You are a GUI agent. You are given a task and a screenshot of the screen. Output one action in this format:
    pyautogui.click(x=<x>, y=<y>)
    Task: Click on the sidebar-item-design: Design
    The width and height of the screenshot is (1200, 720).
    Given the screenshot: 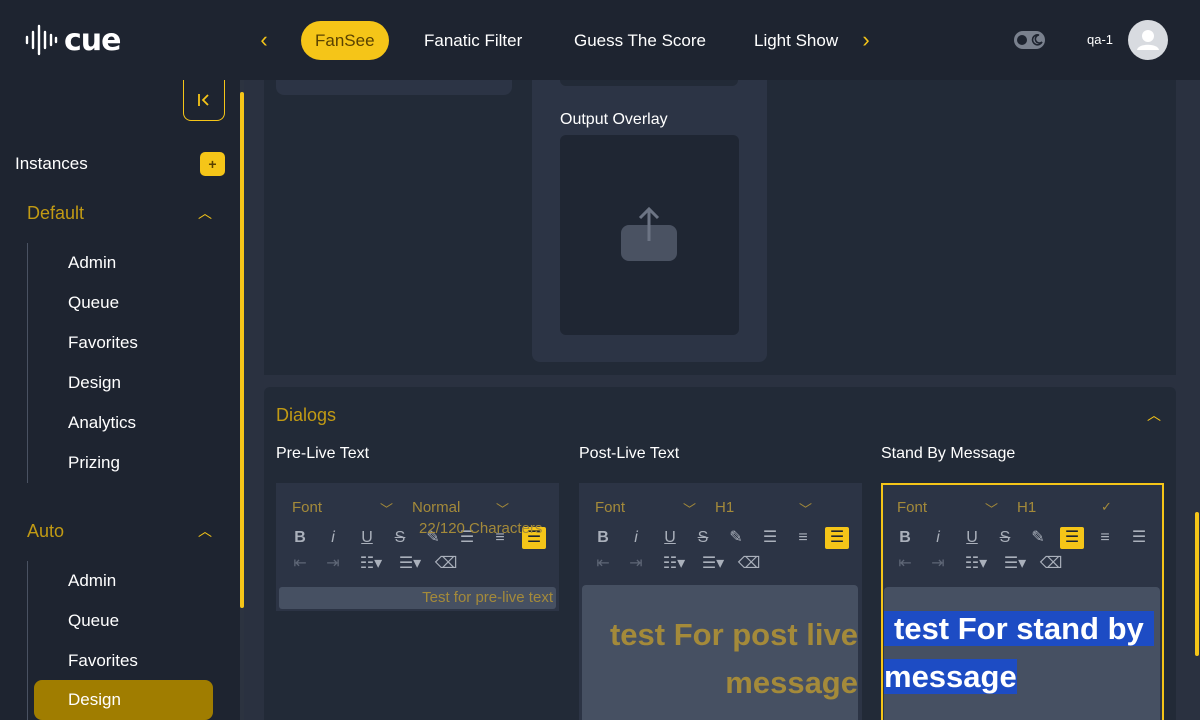 What is the action you would take?
    pyautogui.click(x=94, y=383)
    